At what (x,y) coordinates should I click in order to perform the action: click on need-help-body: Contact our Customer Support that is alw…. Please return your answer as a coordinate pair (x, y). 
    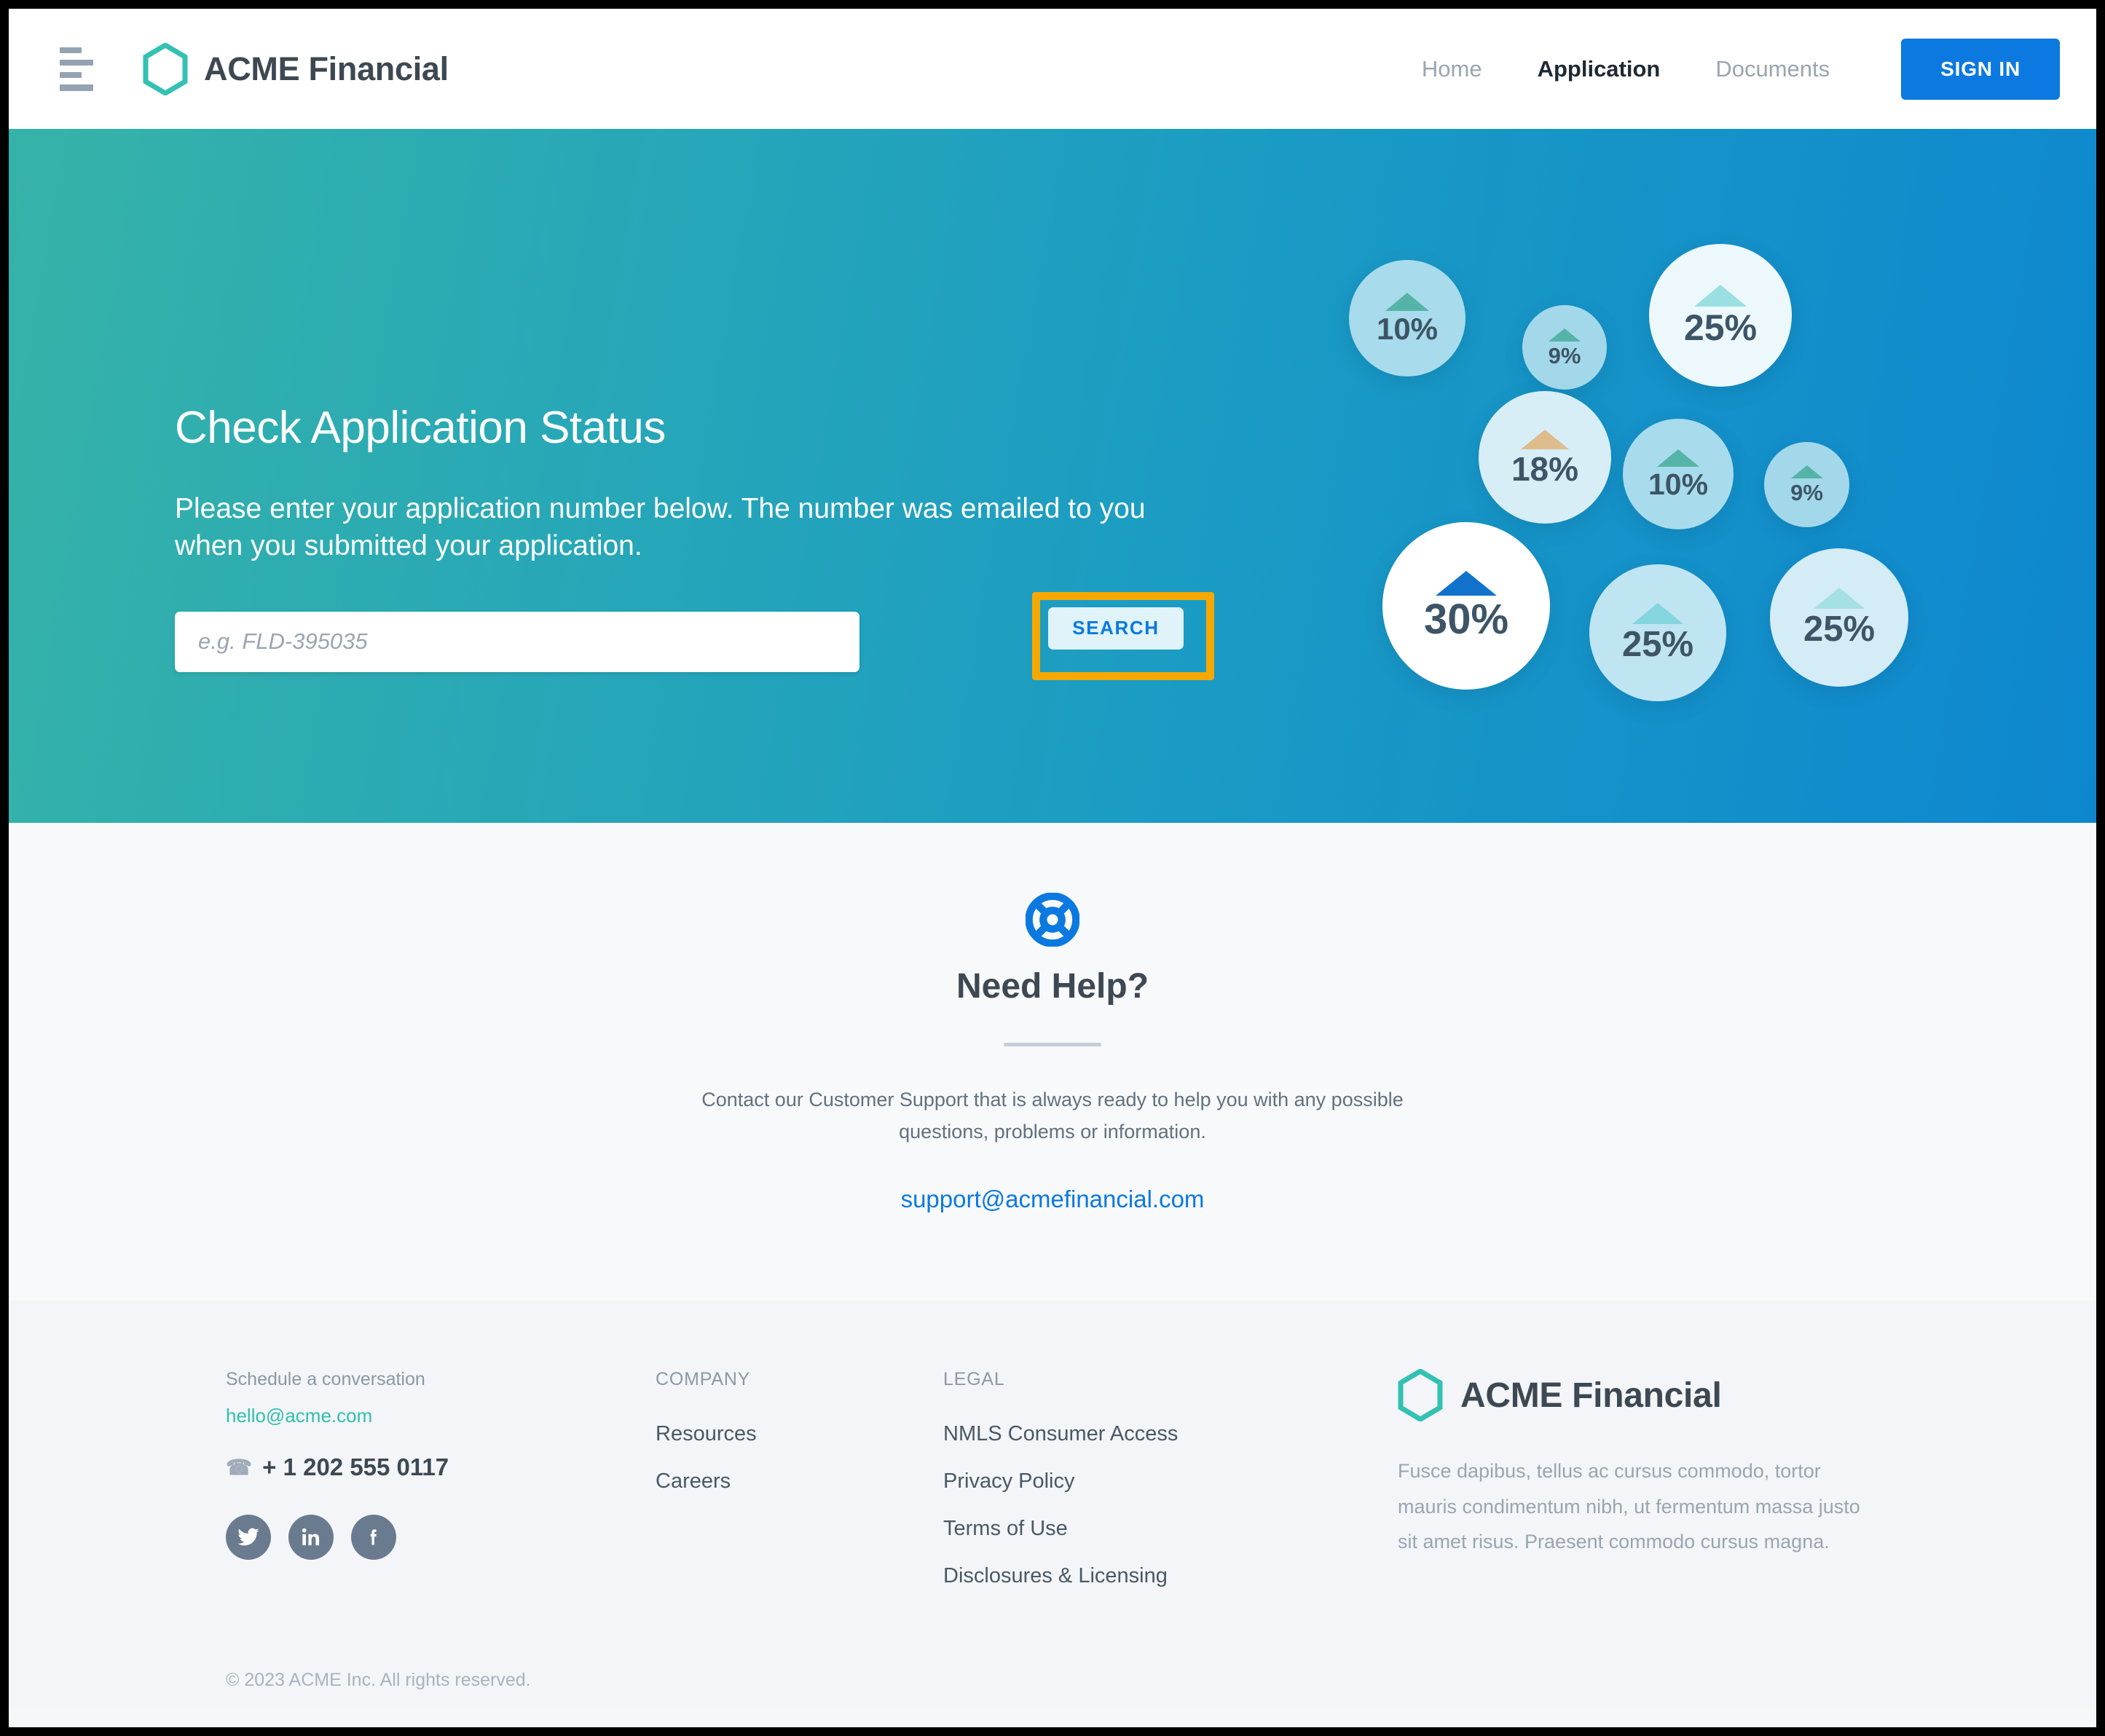
    Looking at the image, I should click on (1052, 1116).